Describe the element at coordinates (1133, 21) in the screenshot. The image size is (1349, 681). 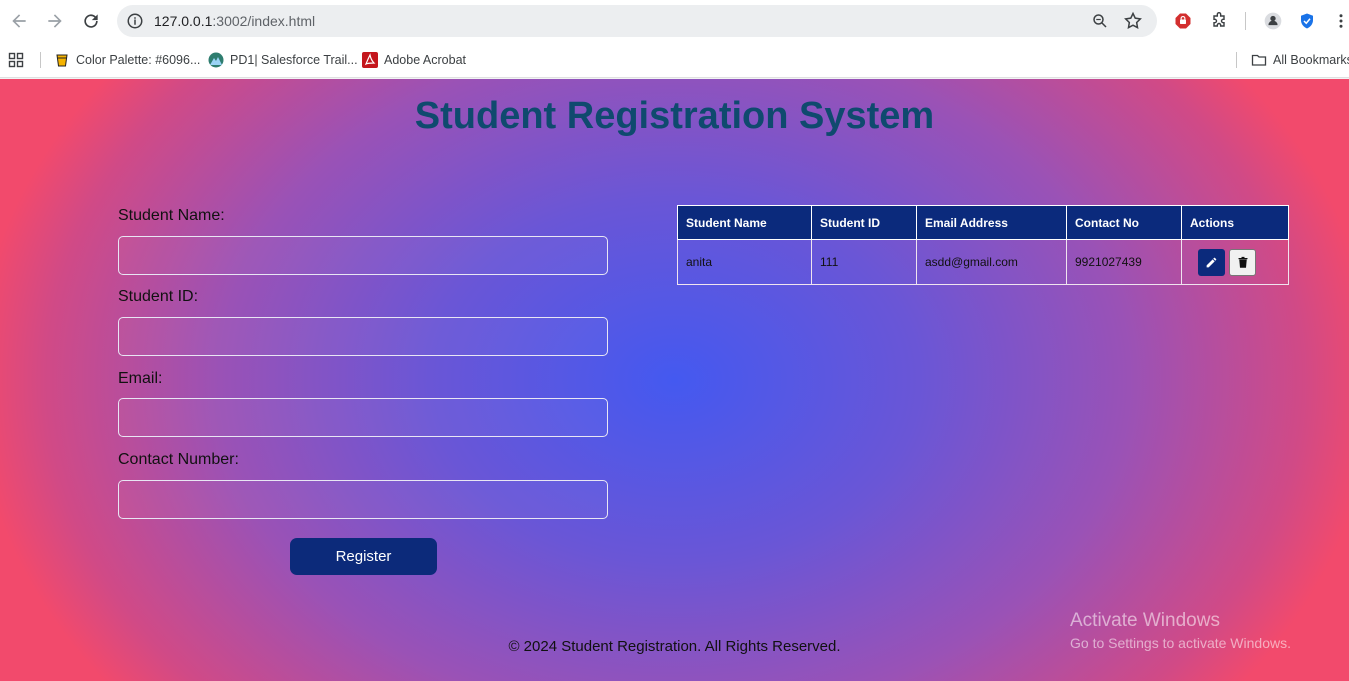
I see `bookmark-star-icon` at that location.